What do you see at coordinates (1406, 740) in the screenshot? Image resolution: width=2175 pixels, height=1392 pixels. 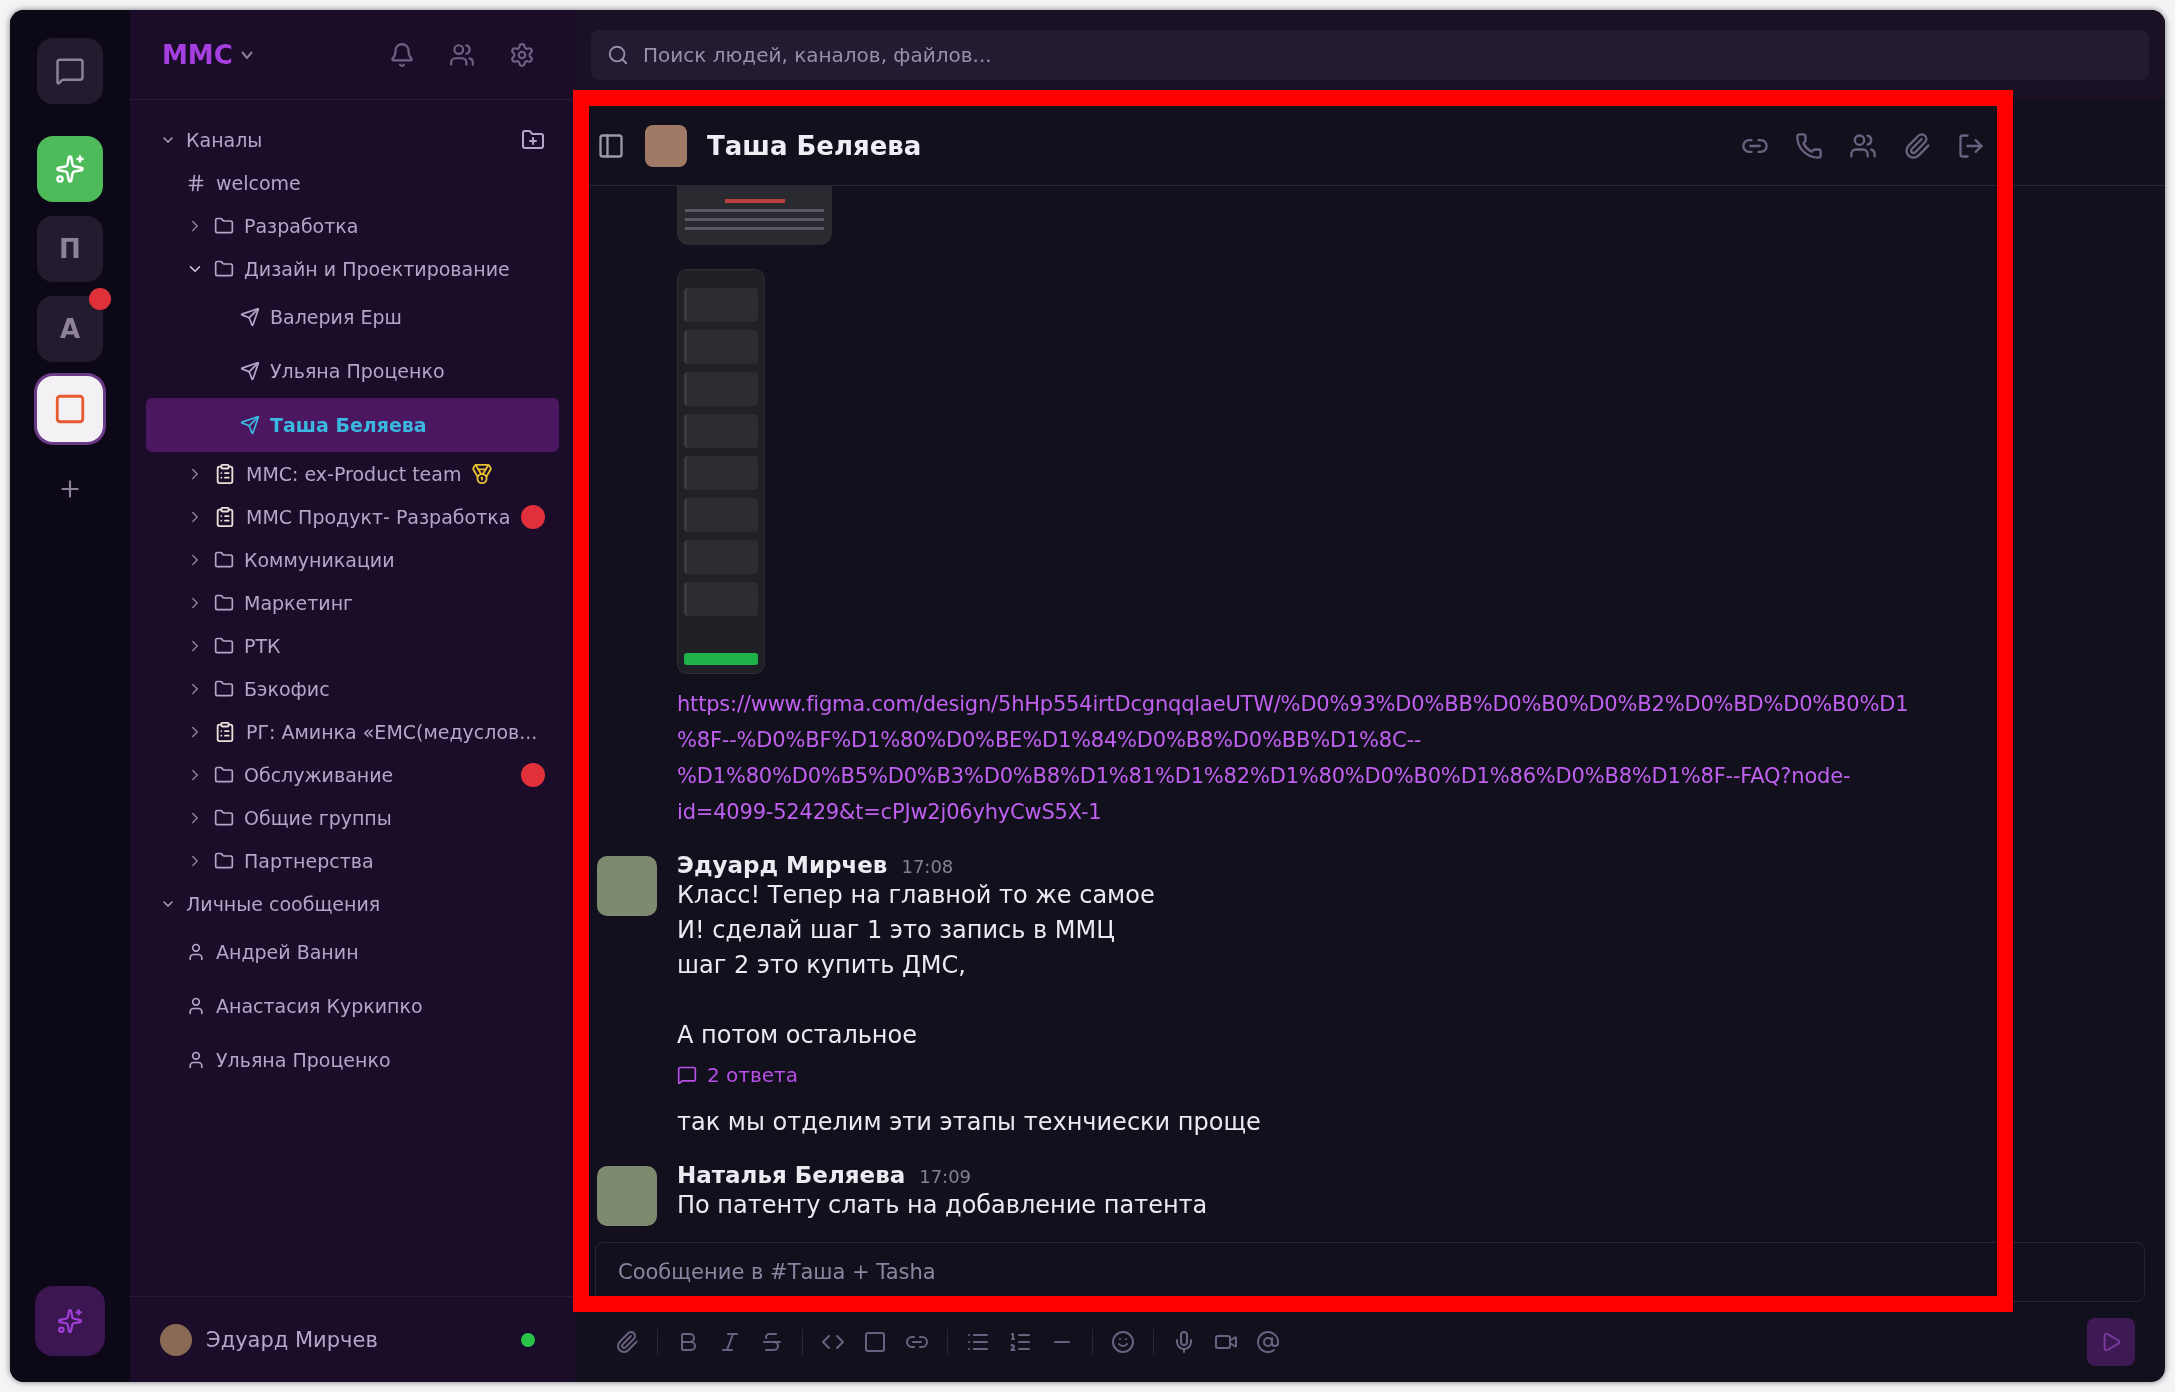 I see `message-link: %8F--%D0%BF%D1%80%D0%BE%D1%84%D0%B8%D0%BB%D1%8C--` at bounding box center [1406, 740].